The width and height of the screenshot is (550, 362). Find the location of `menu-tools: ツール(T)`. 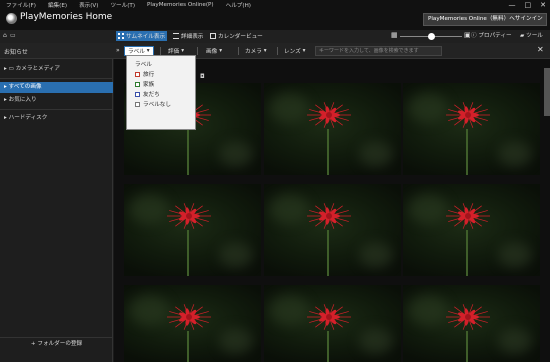

menu-tools: ツール(T) is located at coordinates (122, 5).